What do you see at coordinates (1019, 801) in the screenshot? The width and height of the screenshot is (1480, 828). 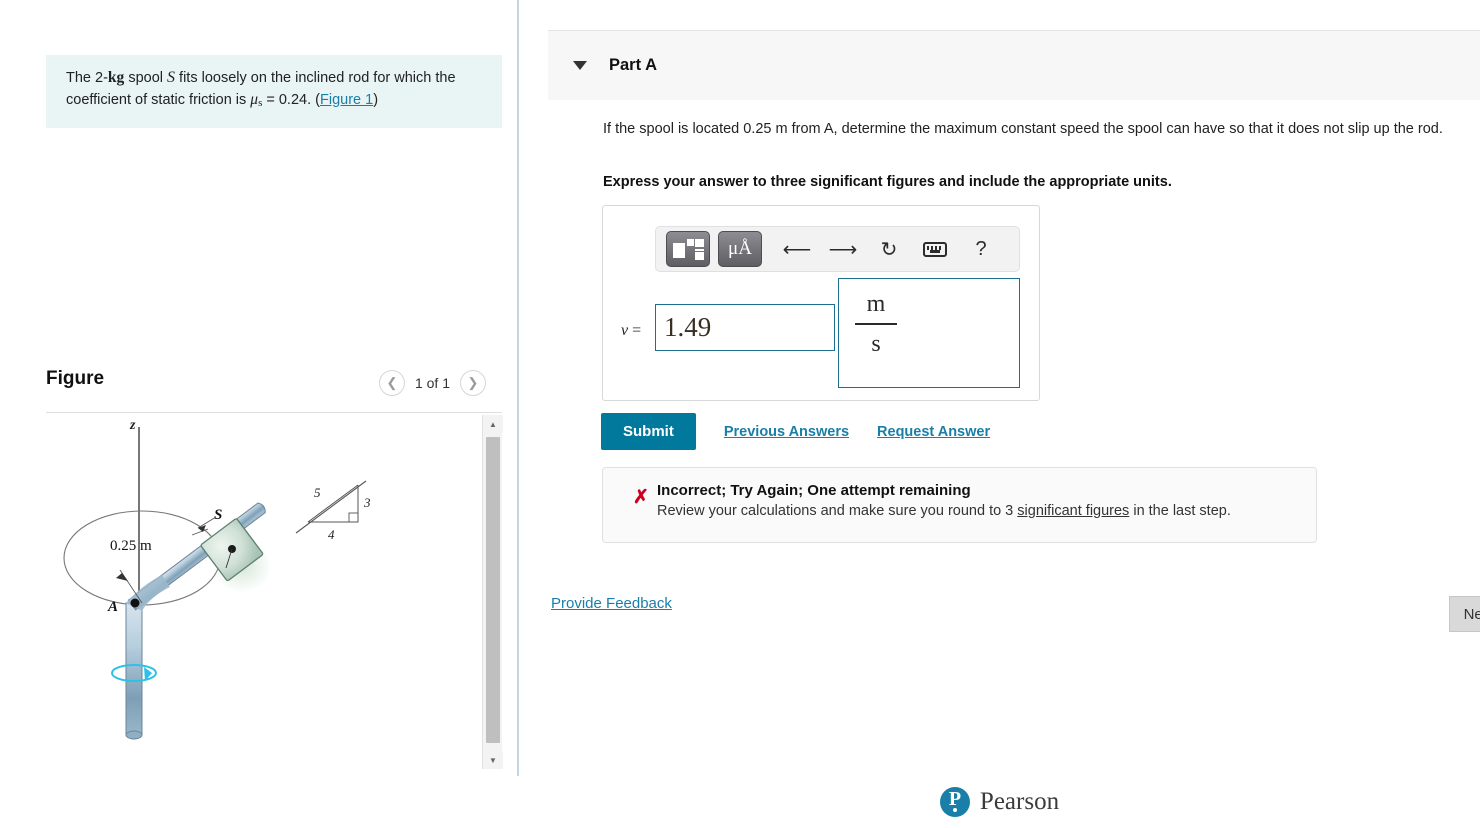 I see `pearson-brand-text: Pearson` at bounding box center [1019, 801].